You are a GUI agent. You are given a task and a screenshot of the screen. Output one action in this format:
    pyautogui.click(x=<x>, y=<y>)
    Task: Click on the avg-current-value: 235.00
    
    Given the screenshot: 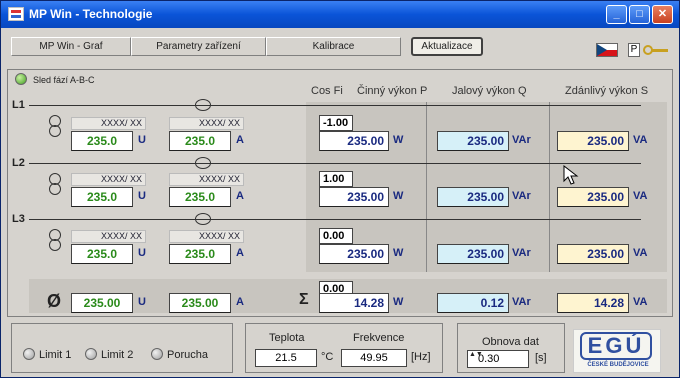 What is the action you would take?
    pyautogui.click(x=200, y=303)
    